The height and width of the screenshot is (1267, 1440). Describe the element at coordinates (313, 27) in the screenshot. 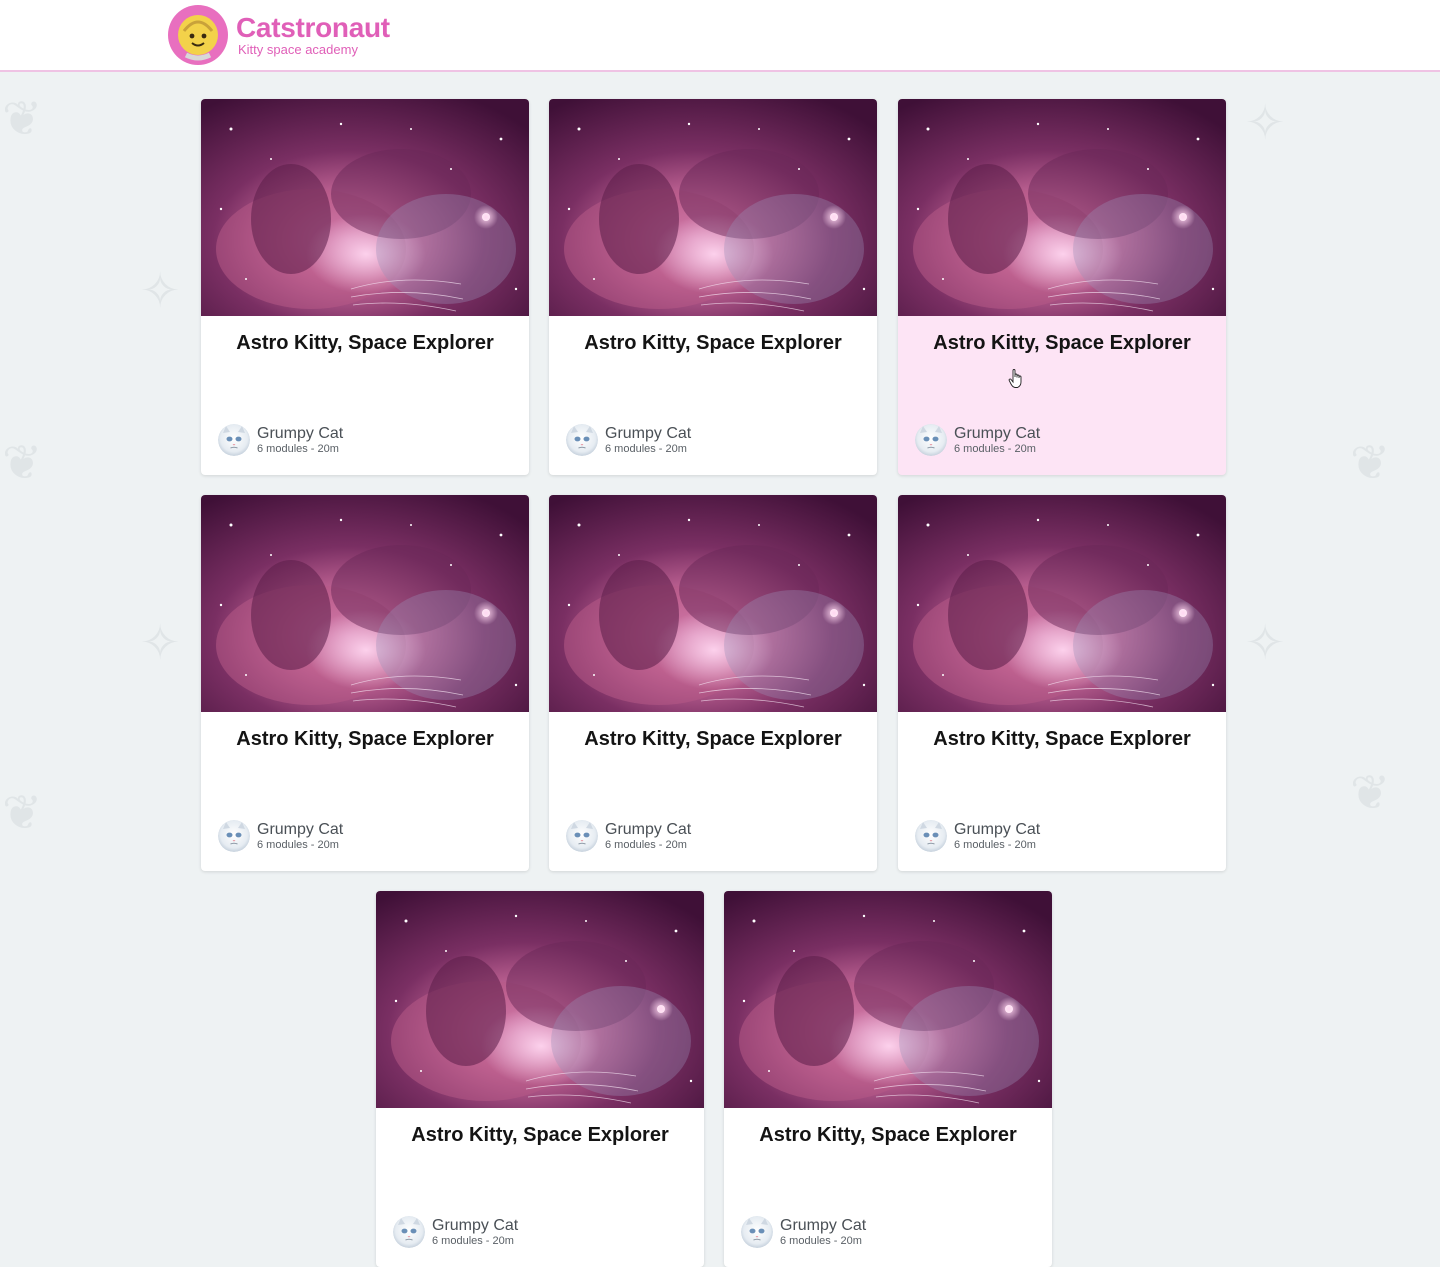

I see `brand-name: Catstronaut` at that location.